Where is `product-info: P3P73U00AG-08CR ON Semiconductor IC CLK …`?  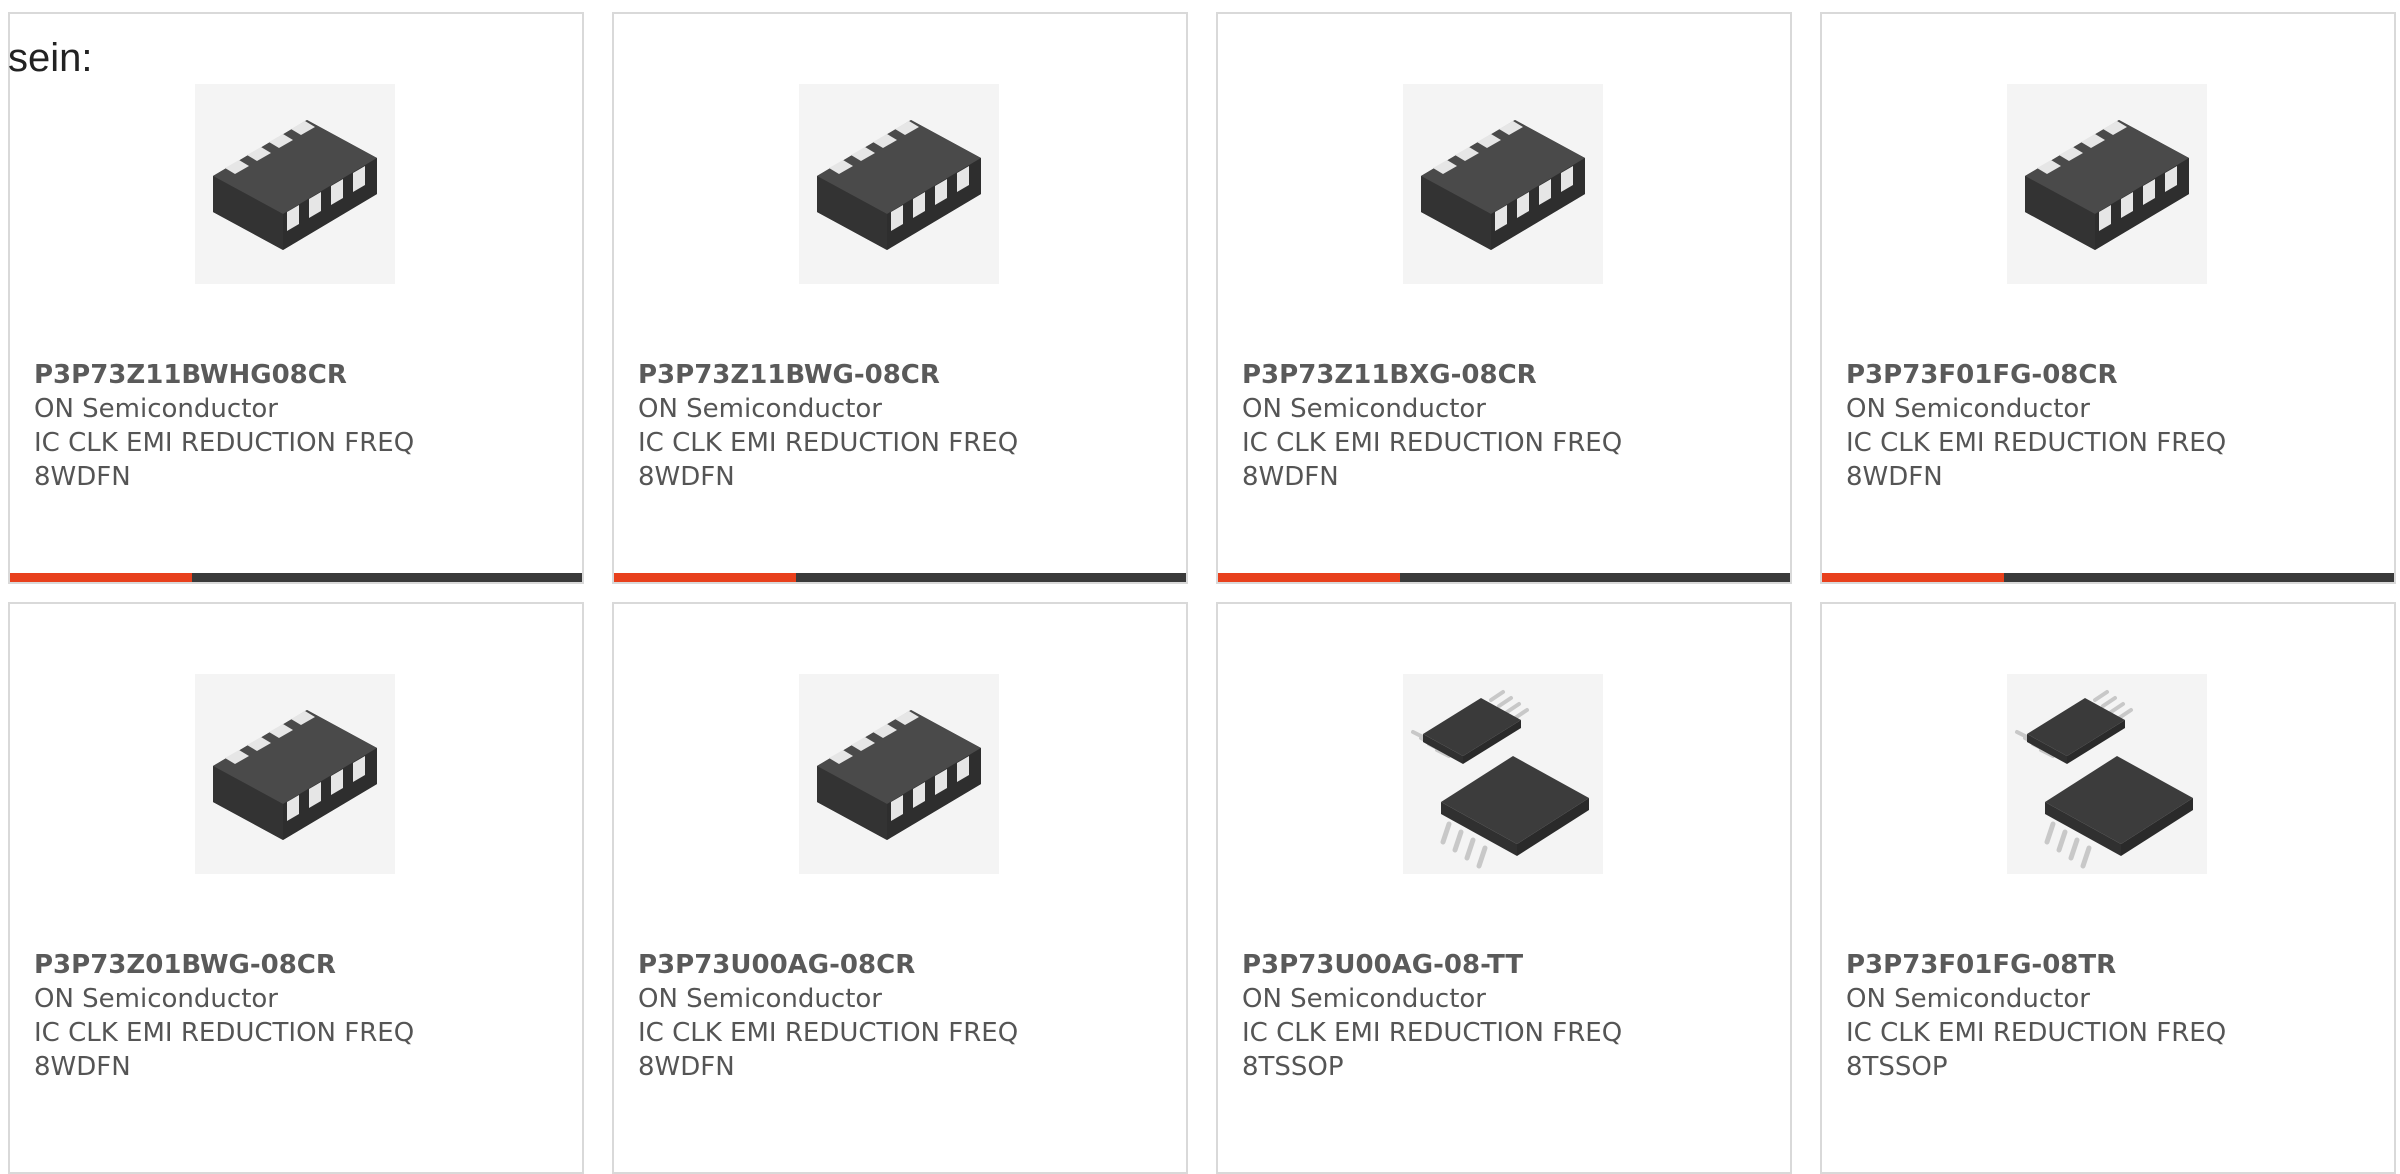 product-info: P3P73U00AG-08CR ON Semiconductor IC CLK … is located at coordinates (828, 1016).